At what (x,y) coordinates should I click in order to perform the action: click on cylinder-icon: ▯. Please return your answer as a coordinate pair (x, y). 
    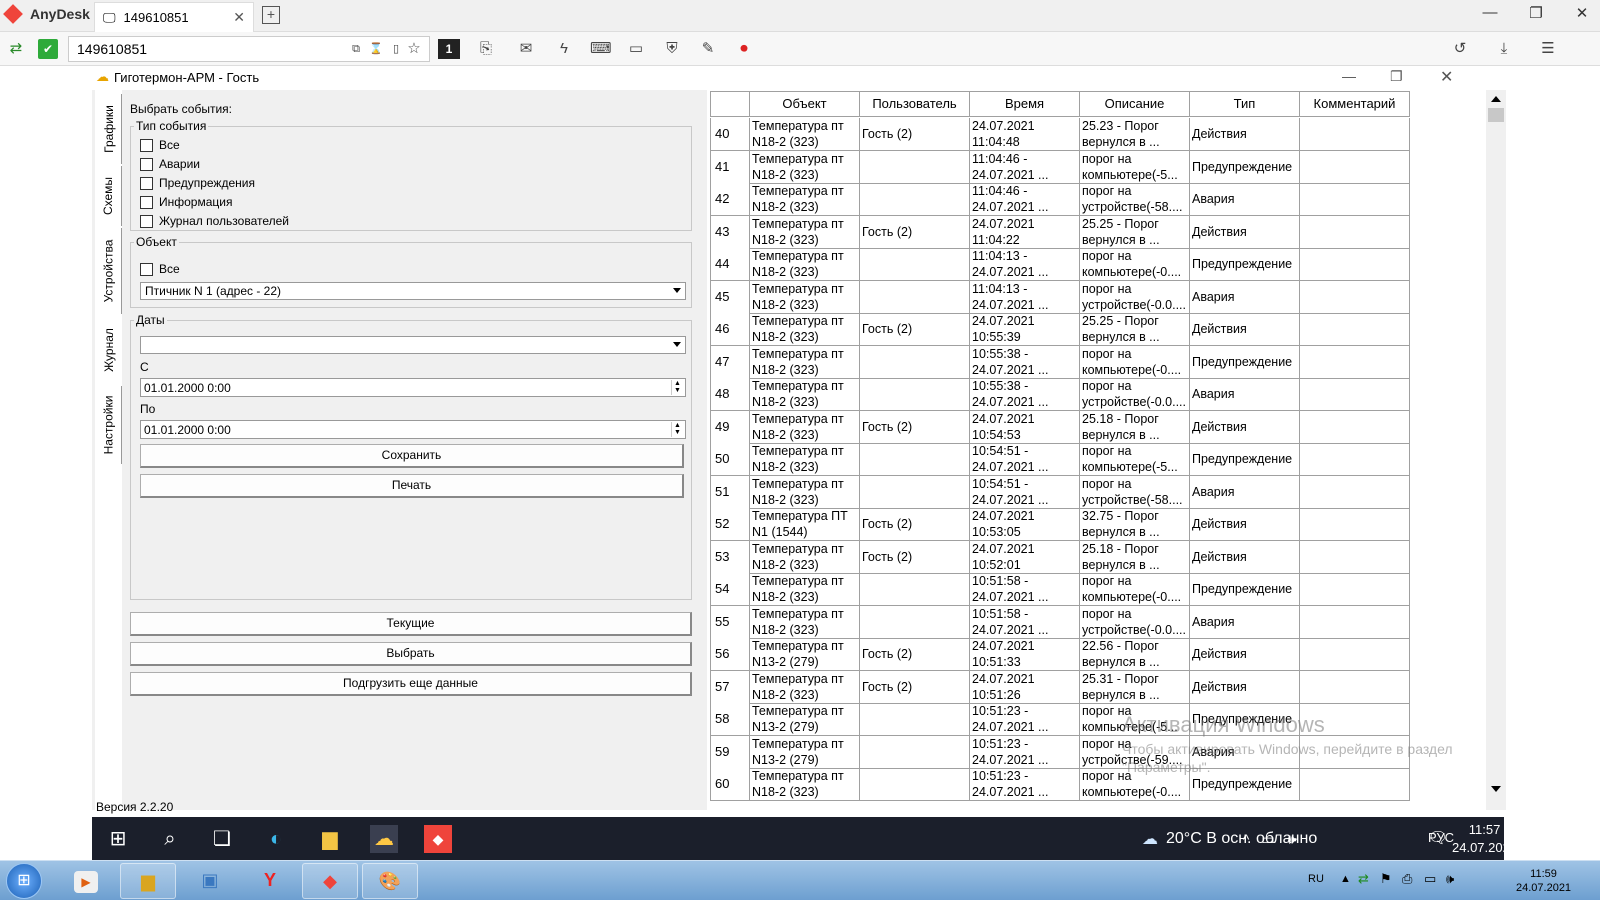
    Looking at the image, I should click on (396, 49).